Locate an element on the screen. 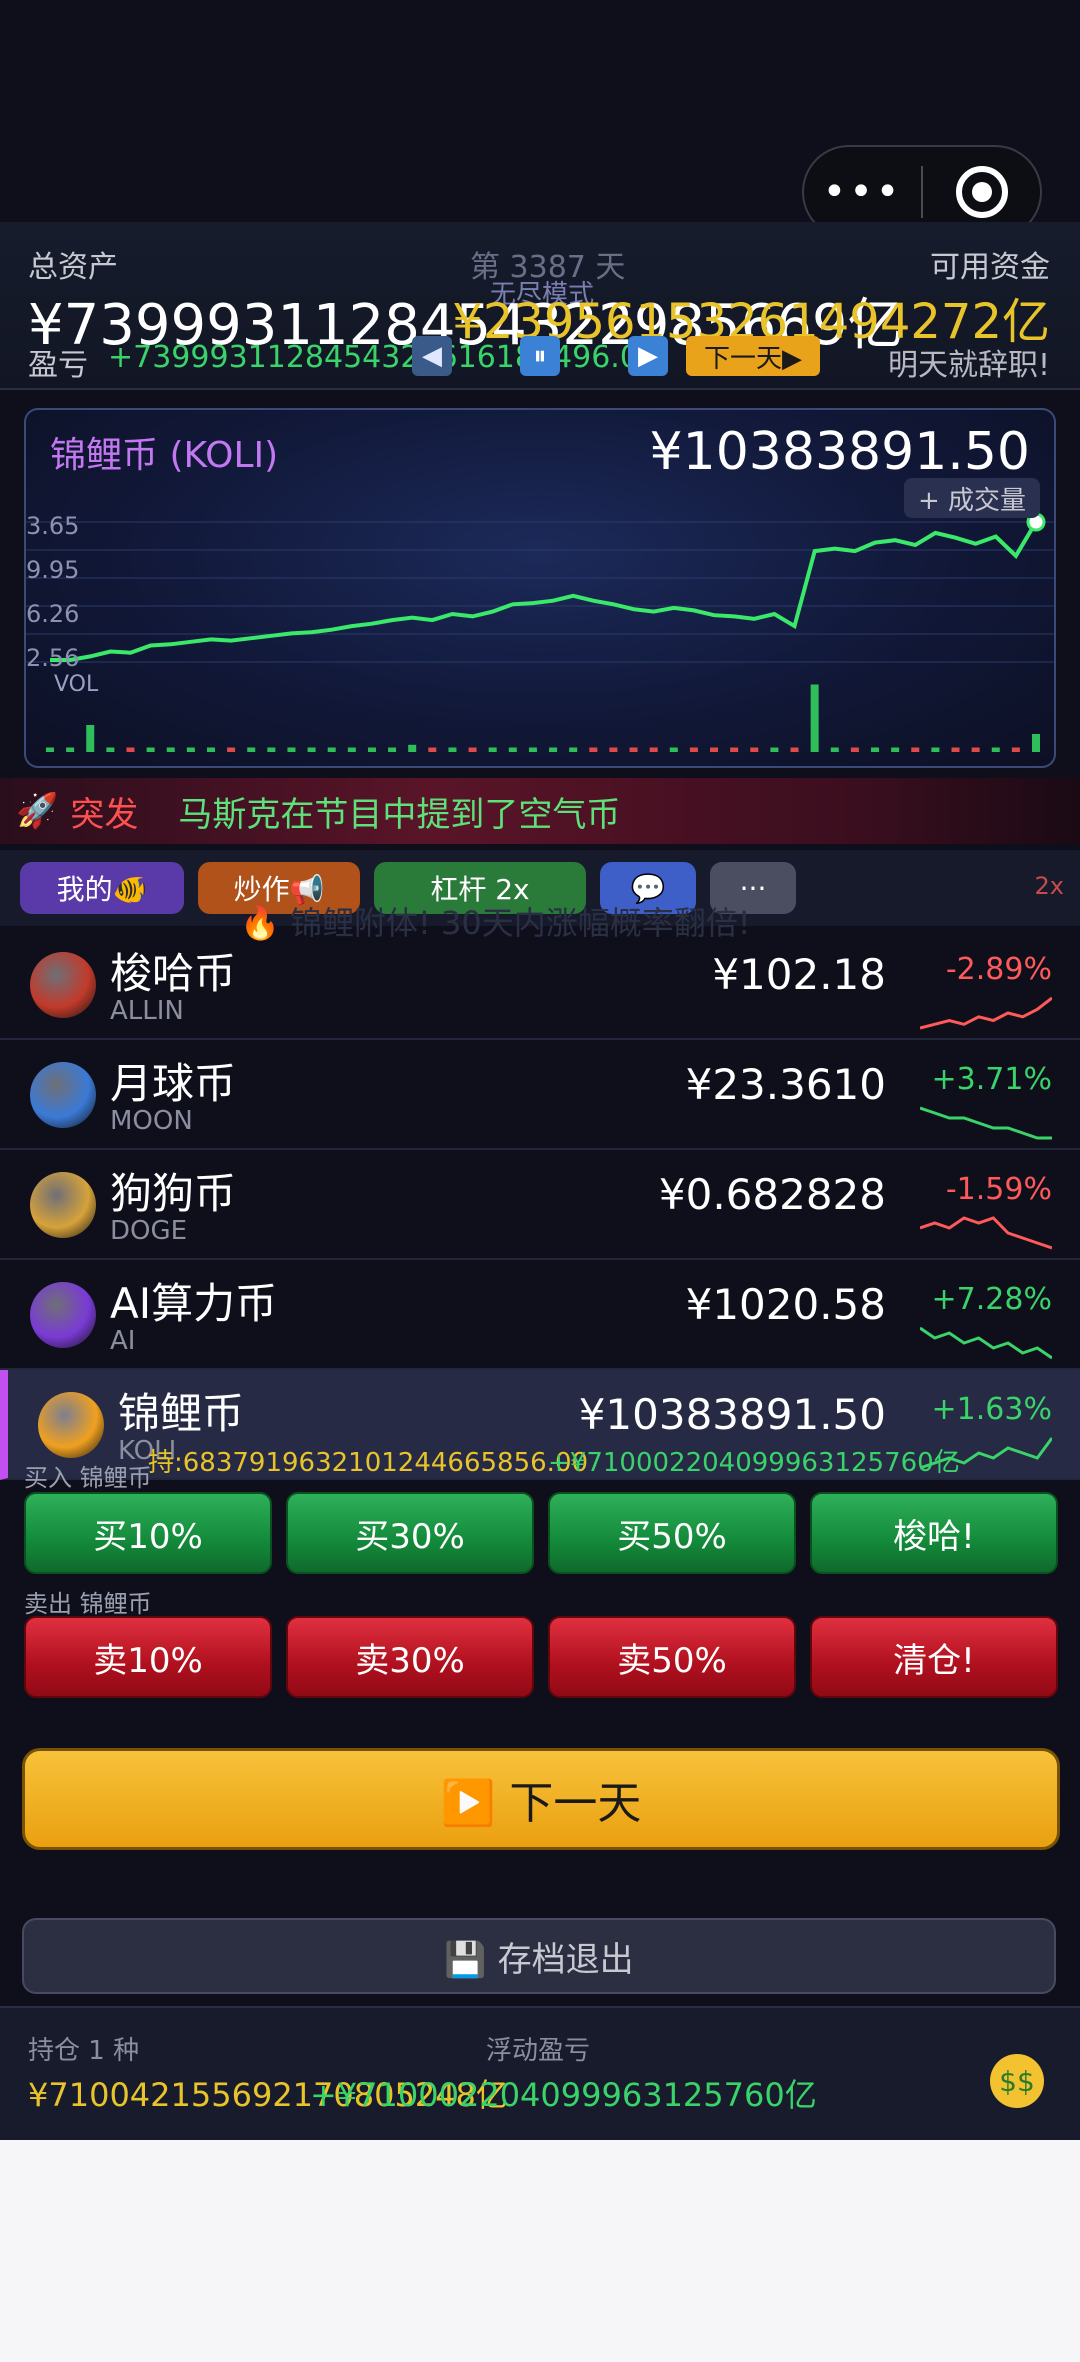 This screenshot has height=2362, width=1080. target-icon is located at coordinates (981, 192).